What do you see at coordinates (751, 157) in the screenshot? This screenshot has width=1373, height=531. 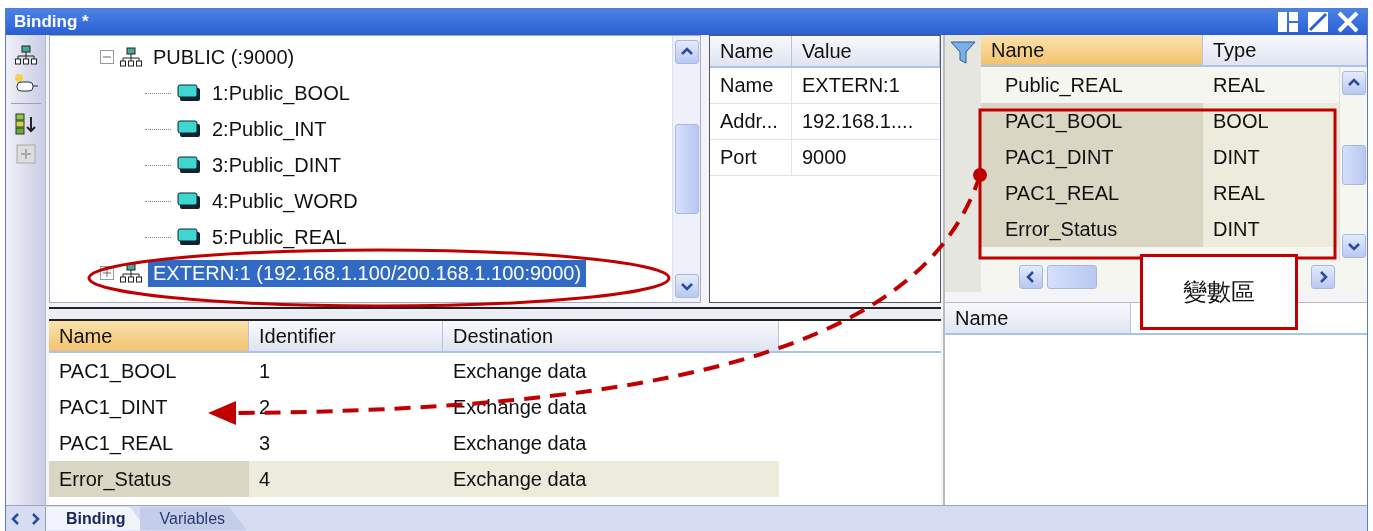 I see `table-cell: Port` at bounding box center [751, 157].